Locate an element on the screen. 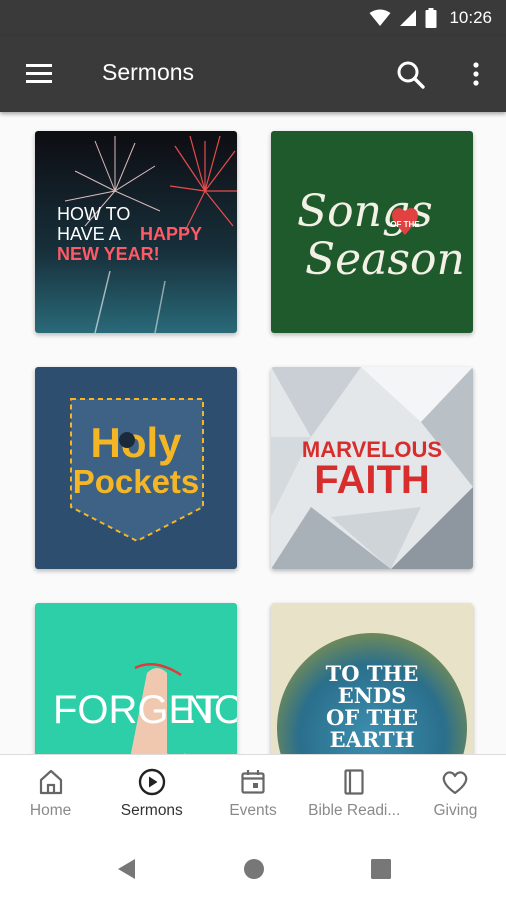 This screenshot has width=506, height=900. series-artwork: TO THE ENDS OF THE EARTH is located at coordinates (372, 678).